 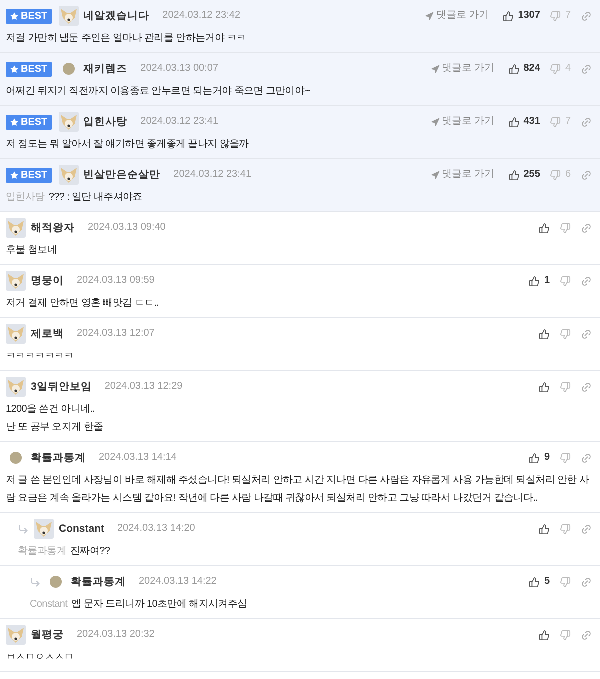 I want to click on username: 해적왕자, so click(x=53, y=228).